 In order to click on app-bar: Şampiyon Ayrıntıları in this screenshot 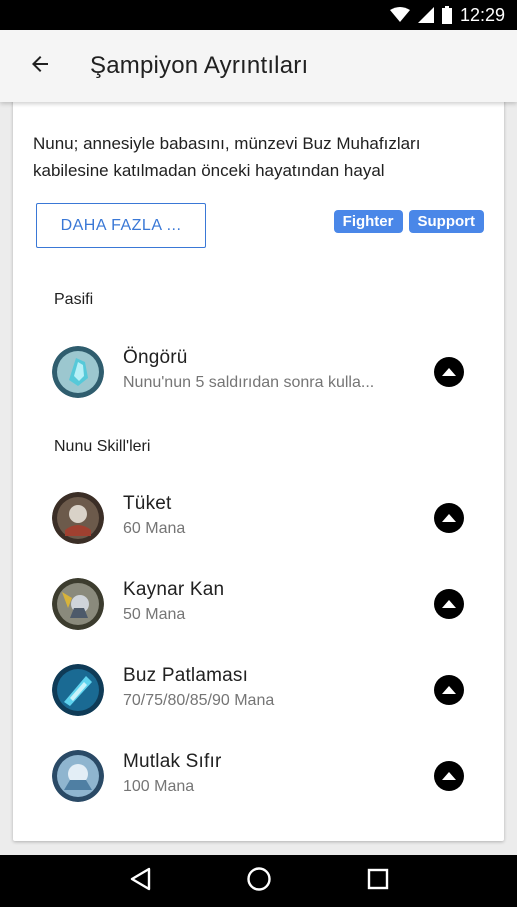, I will do `click(258, 66)`.